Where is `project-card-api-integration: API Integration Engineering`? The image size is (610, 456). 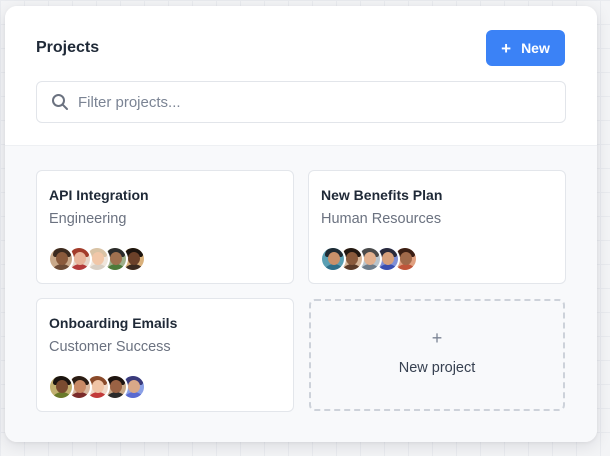
project-card-api-integration: API Integration Engineering is located at coordinates (165, 227).